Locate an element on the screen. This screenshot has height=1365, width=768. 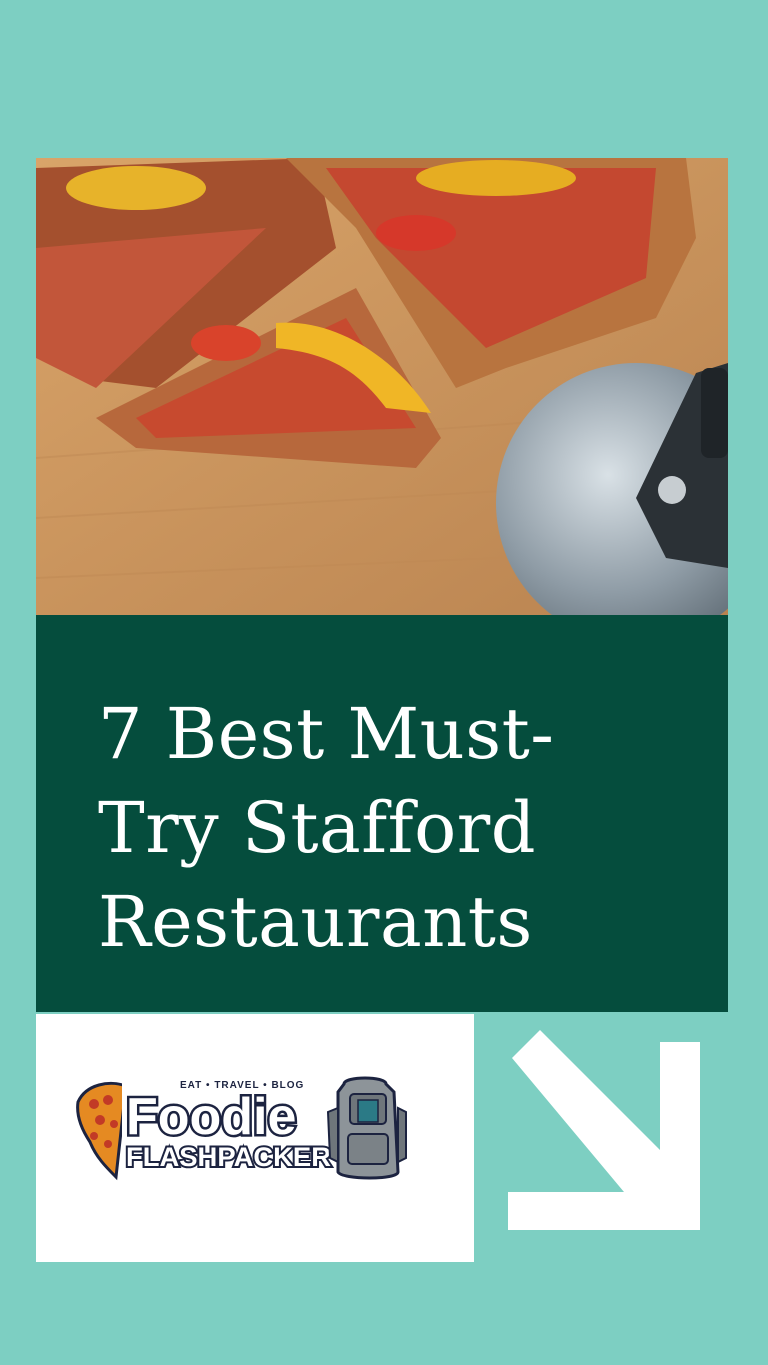
logo-name-line-2: FLASHPACKER is located at coordinates (228, 1157).